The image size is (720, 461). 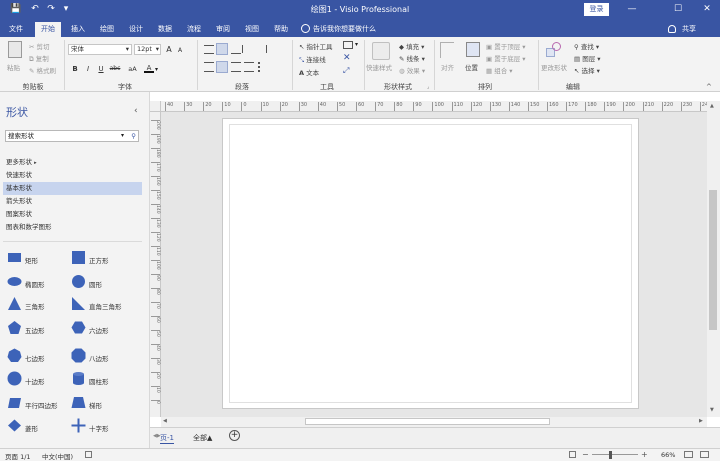 I want to click on stencil-pattern-shapes: 图案形状, so click(x=72, y=214).